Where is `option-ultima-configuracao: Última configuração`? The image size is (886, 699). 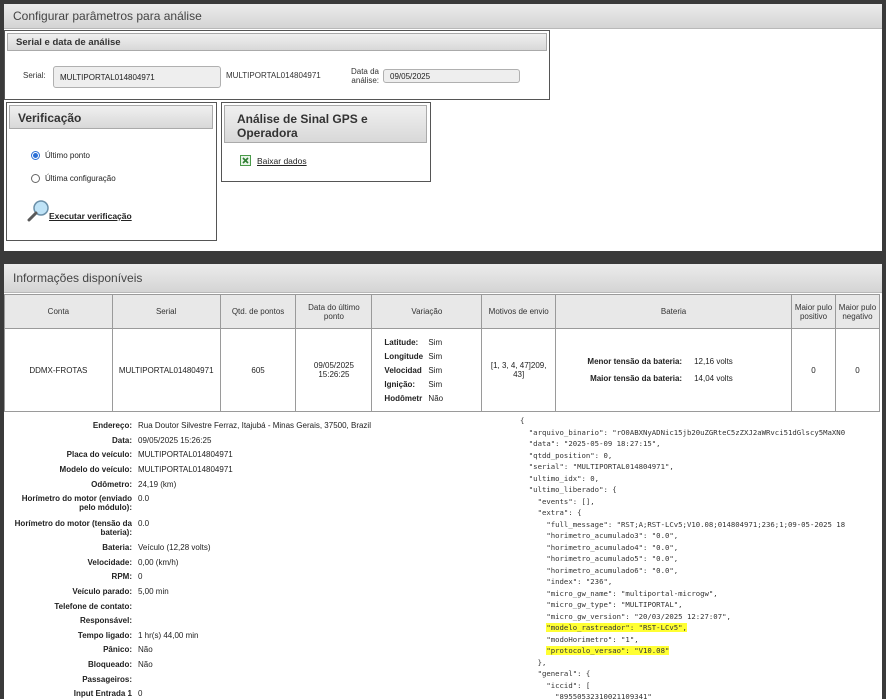
option-ultima-configuracao: Última configuração is located at coordinates (73, 178).